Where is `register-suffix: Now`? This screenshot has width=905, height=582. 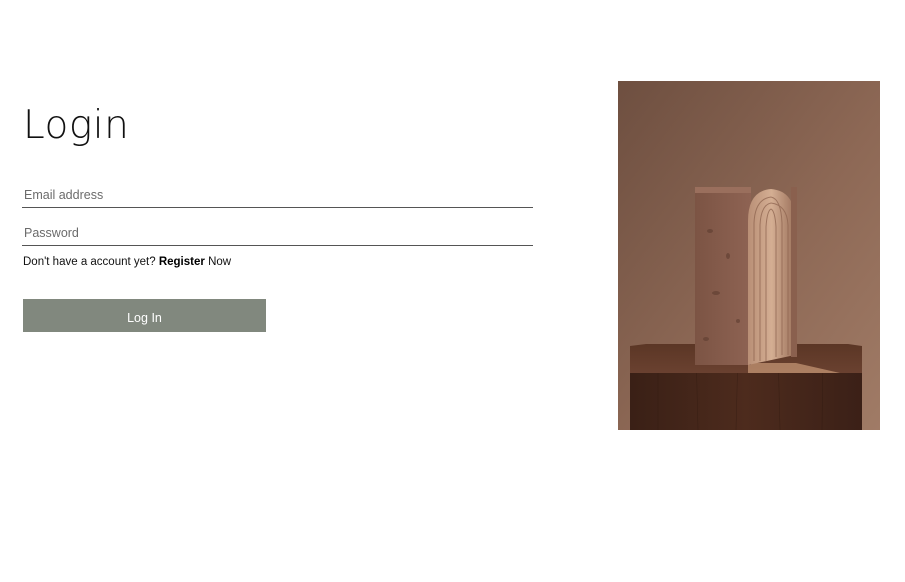
register-suffix: Now is located at coordinates (220, 262).